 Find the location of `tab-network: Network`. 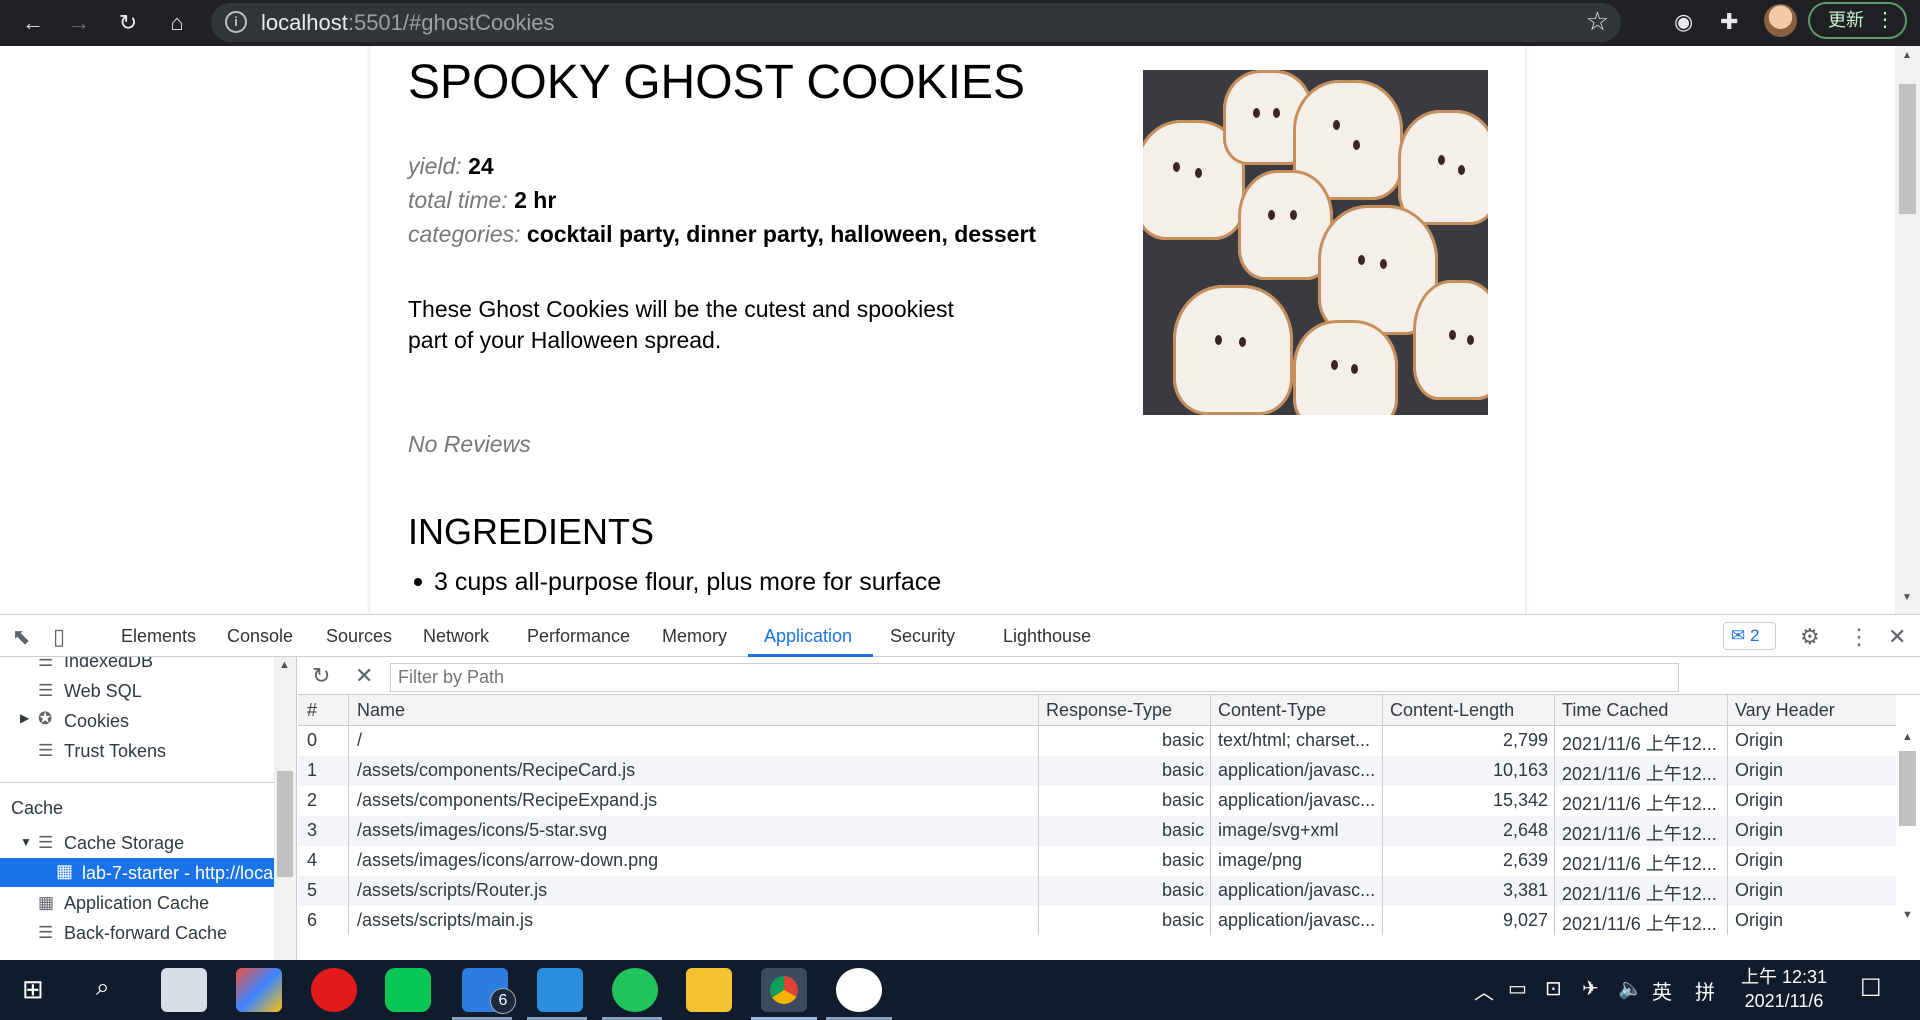

tab-network: Network is located at coordinates (456, 636).